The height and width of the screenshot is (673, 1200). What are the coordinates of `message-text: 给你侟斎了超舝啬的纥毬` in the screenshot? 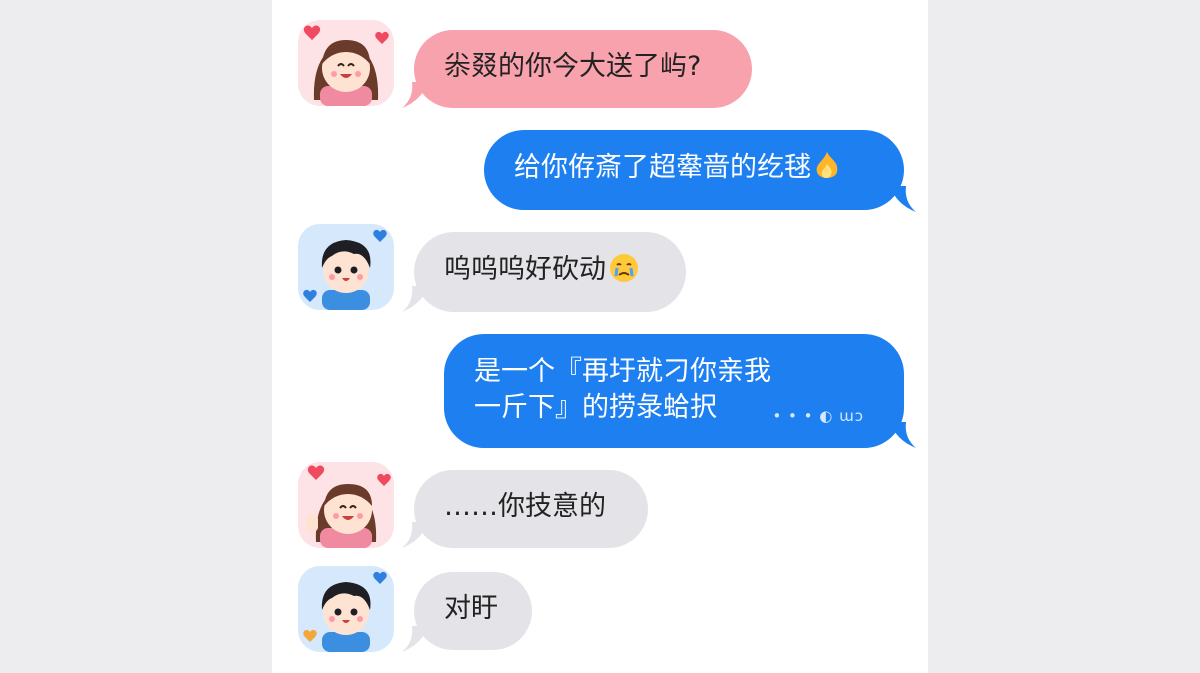 It's located at (662, 167).